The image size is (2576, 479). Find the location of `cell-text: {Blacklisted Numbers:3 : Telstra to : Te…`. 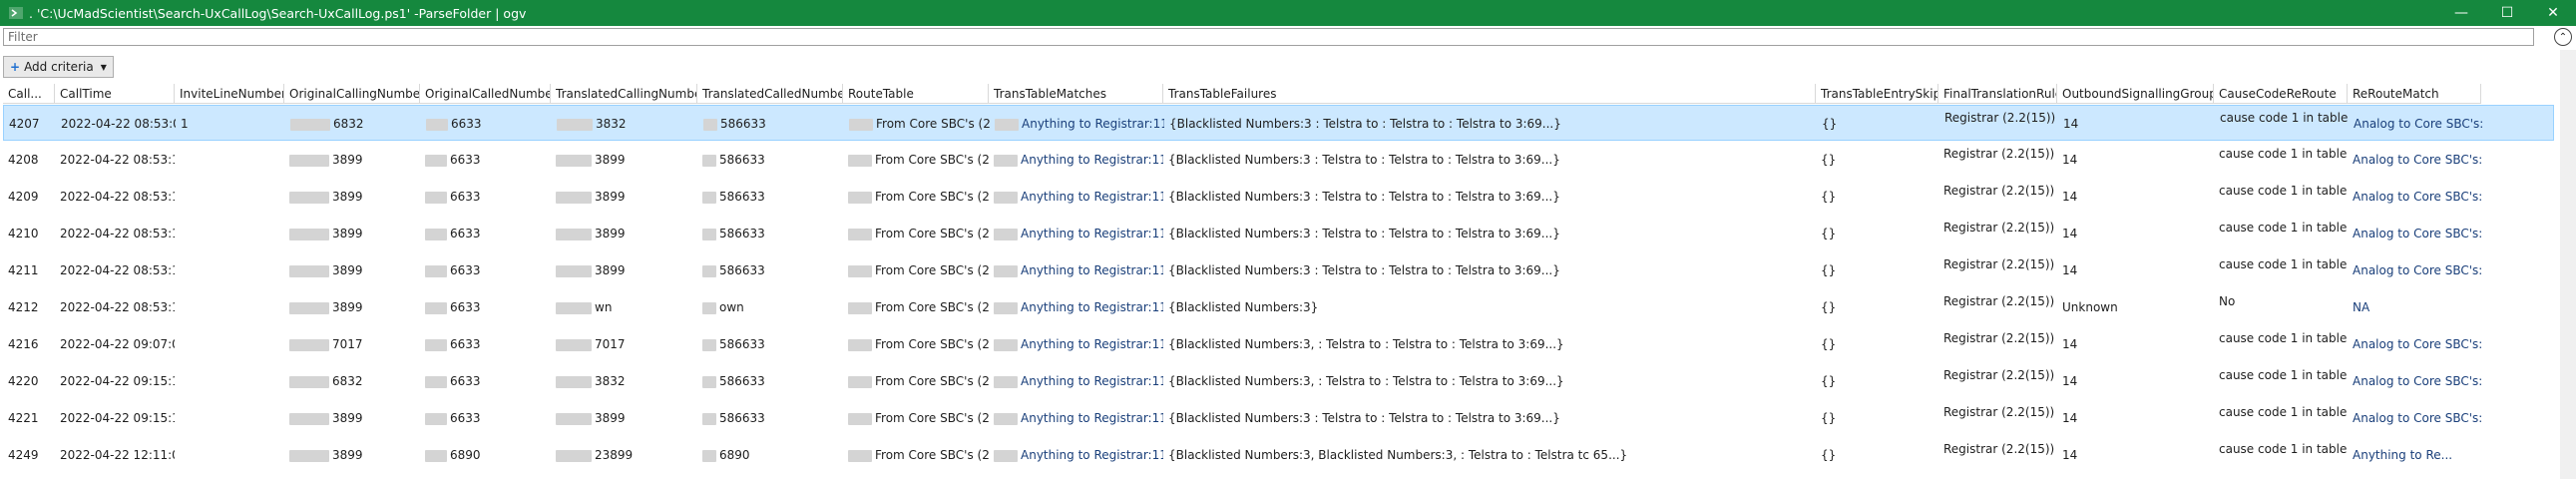

cell-text: {Blacklisted Numbers:3 : Telstra to : Te… is located at coordinates (1364, 233).